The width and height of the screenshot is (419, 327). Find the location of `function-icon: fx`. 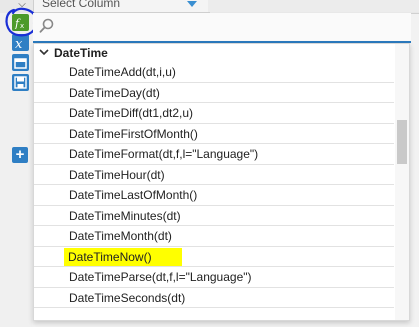

function-icon: fx is located at coordinates (20, 22).